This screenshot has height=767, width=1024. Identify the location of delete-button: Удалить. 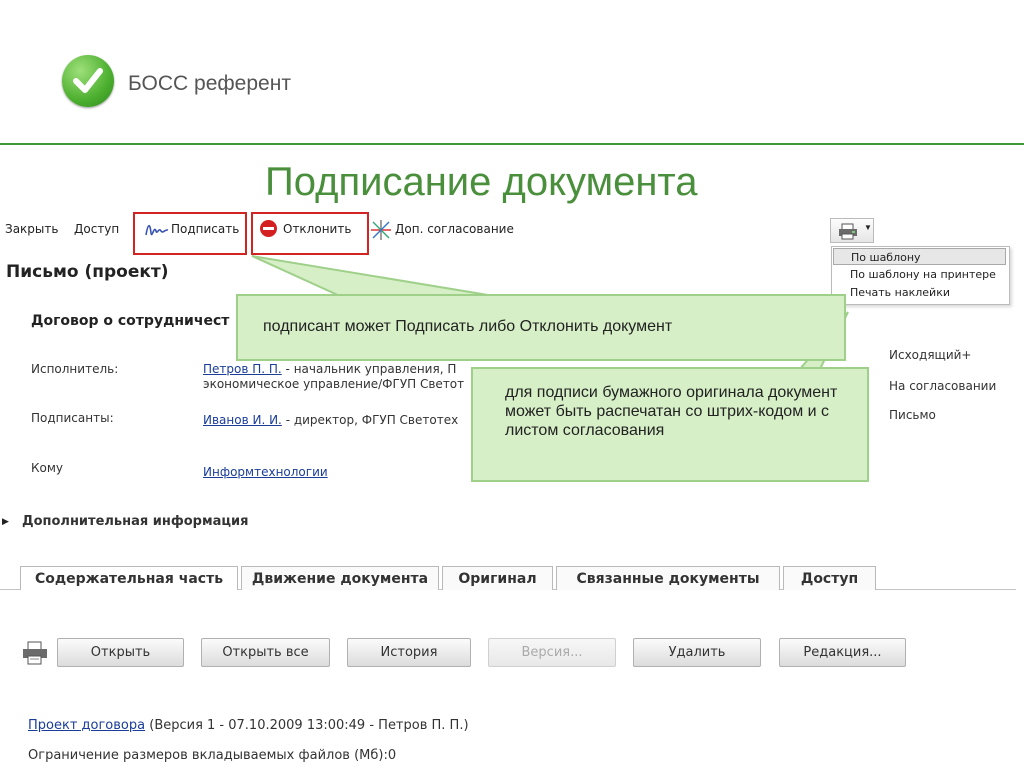
(697, 652).